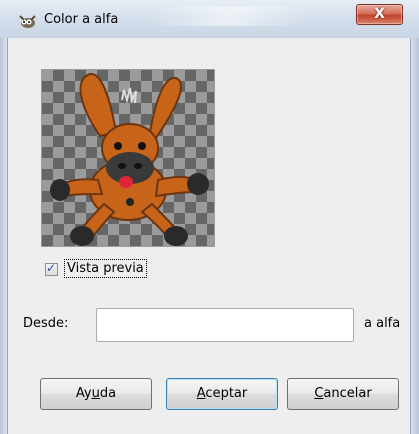 This screenshot has height=434, width=419. I want to click on help-button-mnemonic: u, so click(95, 393).